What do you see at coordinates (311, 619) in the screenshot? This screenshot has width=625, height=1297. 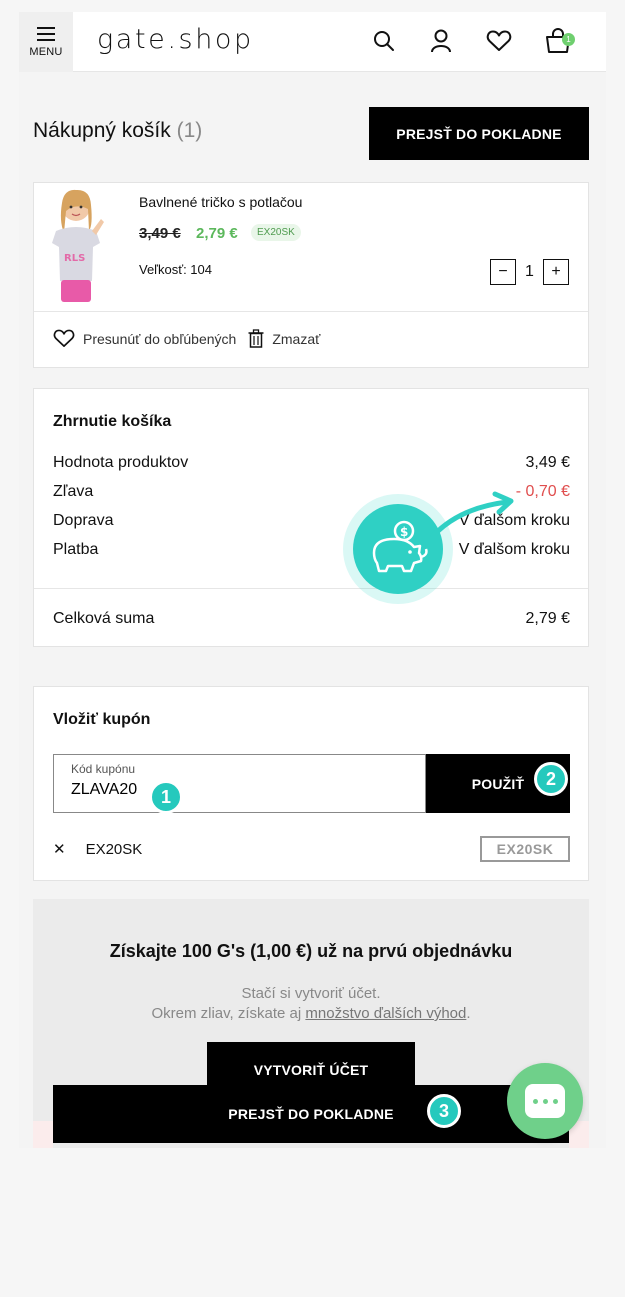 I see `summary-row-total: Celková suma 2,79 €` at bounding box center [311, 619].